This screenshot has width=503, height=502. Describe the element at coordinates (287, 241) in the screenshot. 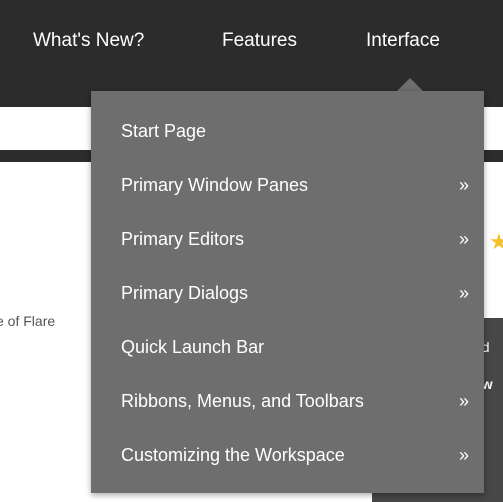

I see `menu-item-primary-editors: Primary Editors »` at that location.